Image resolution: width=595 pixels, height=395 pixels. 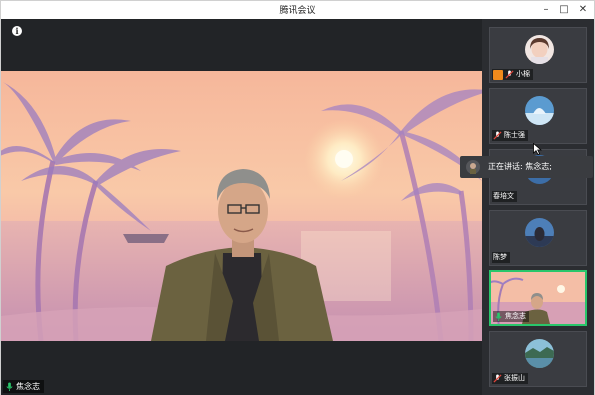 What do you see at coordinates (520, 166) in the screenshot?
I see `speaking-tooltip-text: 正在讲话: 焦念志;` at bounding box center [520, 166].